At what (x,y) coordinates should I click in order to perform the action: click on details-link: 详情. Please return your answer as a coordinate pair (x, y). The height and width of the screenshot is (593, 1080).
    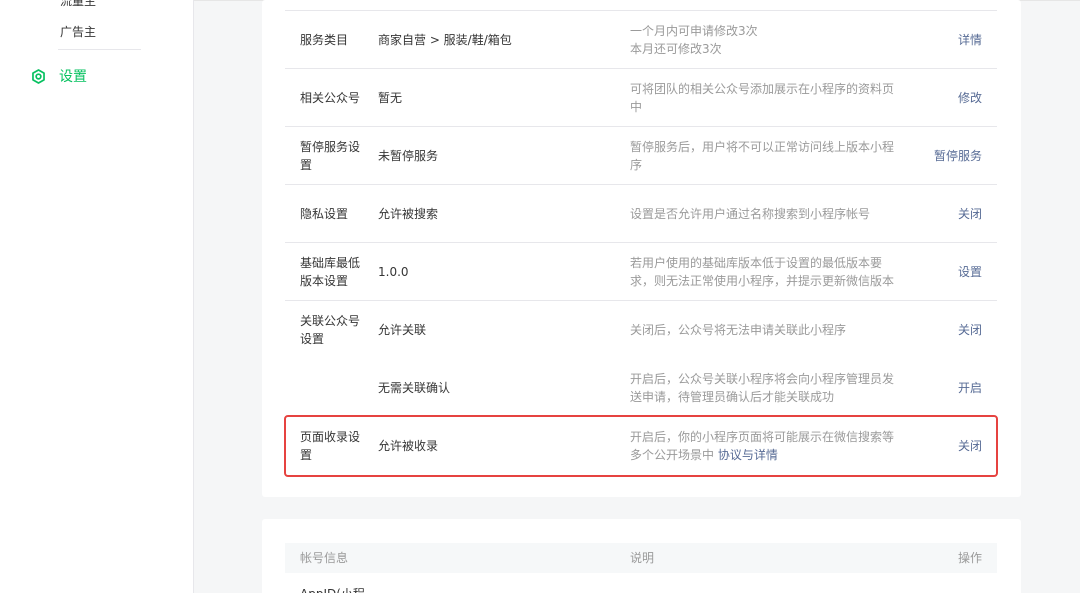
    Looking at the image, I should click on (970, 39).